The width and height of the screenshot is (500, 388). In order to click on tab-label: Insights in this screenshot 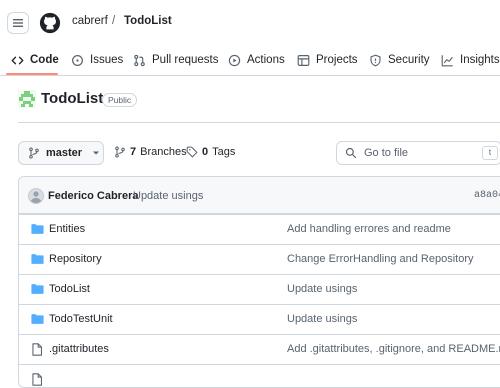, I will do `click(480, 60)`.